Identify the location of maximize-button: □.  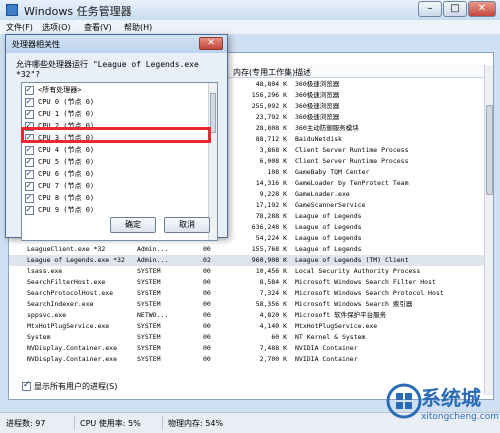
(455, 9).